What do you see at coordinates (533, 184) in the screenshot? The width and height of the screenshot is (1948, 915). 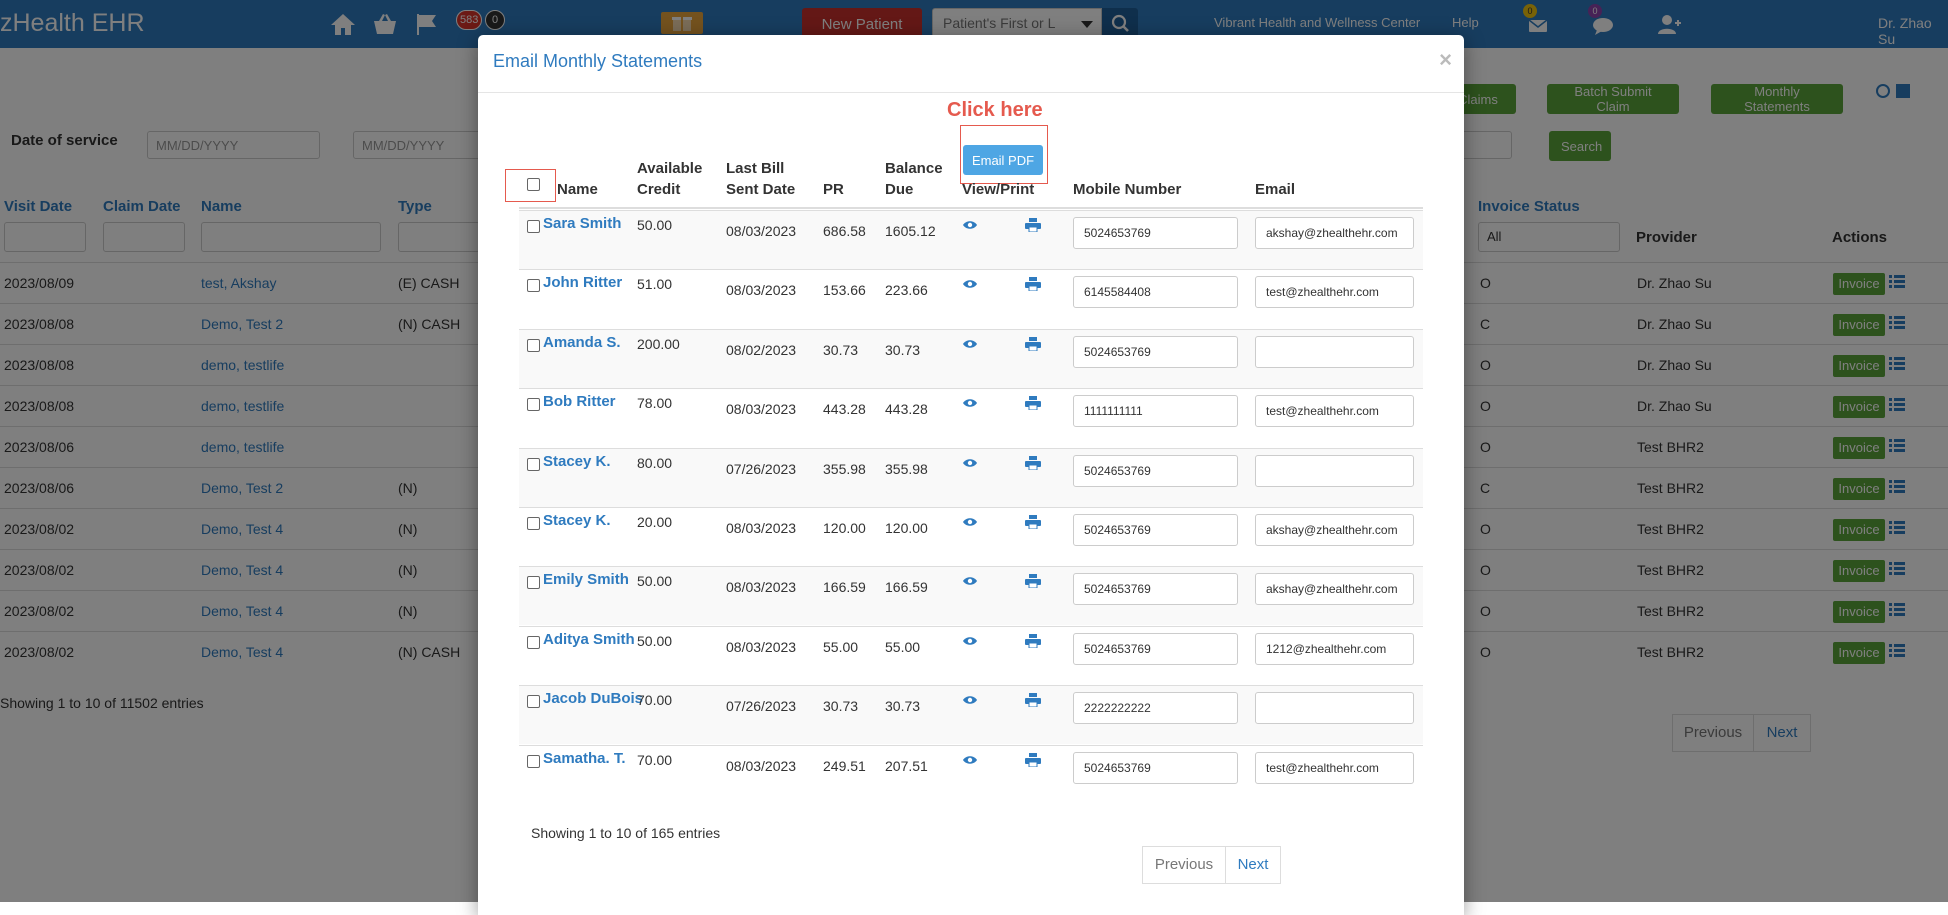 I see `select-all-checkbox` at bounding box center [533, 184].